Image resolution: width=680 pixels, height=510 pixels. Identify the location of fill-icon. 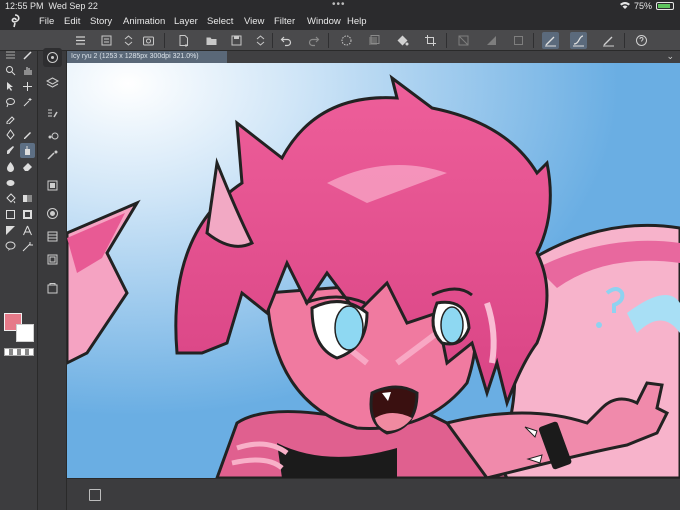
(402, 40).